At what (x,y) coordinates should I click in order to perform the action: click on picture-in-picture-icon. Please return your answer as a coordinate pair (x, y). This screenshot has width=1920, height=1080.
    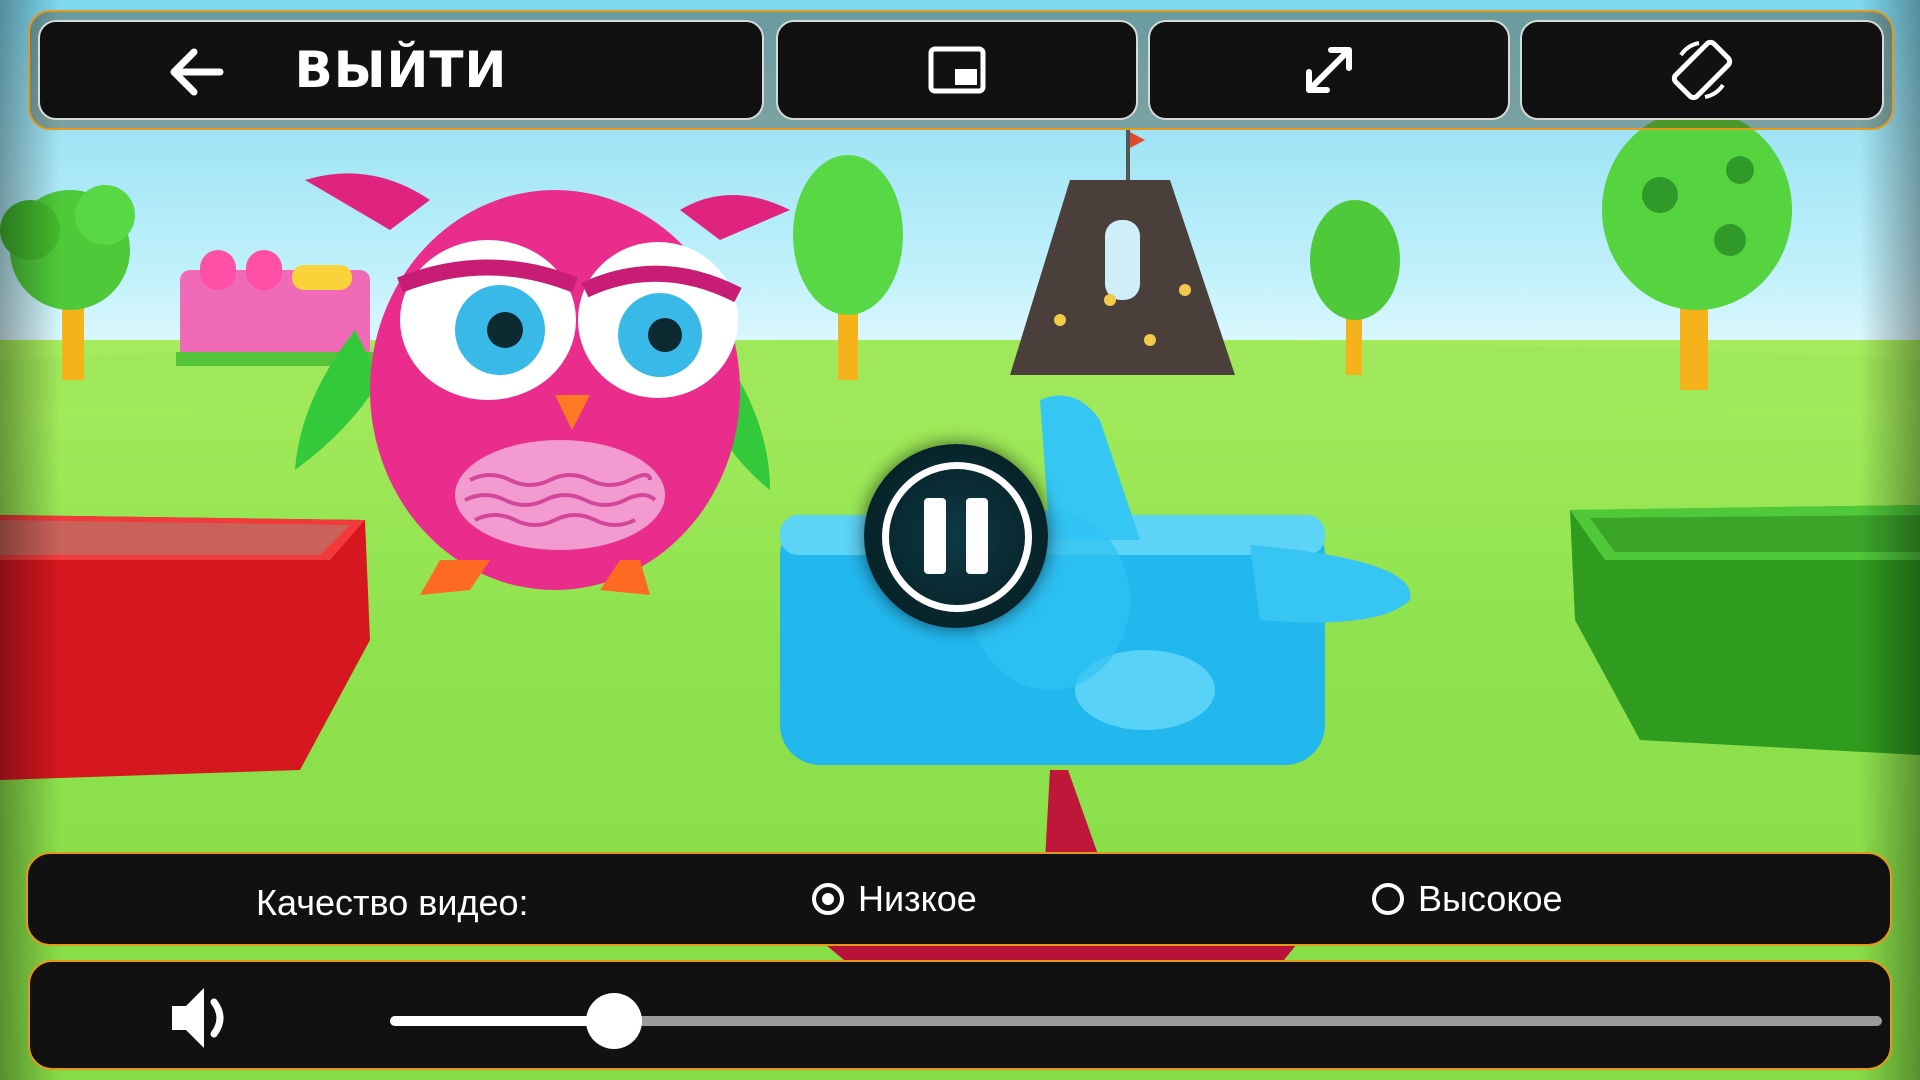
    Looking at the image, I should click on (957, 70).